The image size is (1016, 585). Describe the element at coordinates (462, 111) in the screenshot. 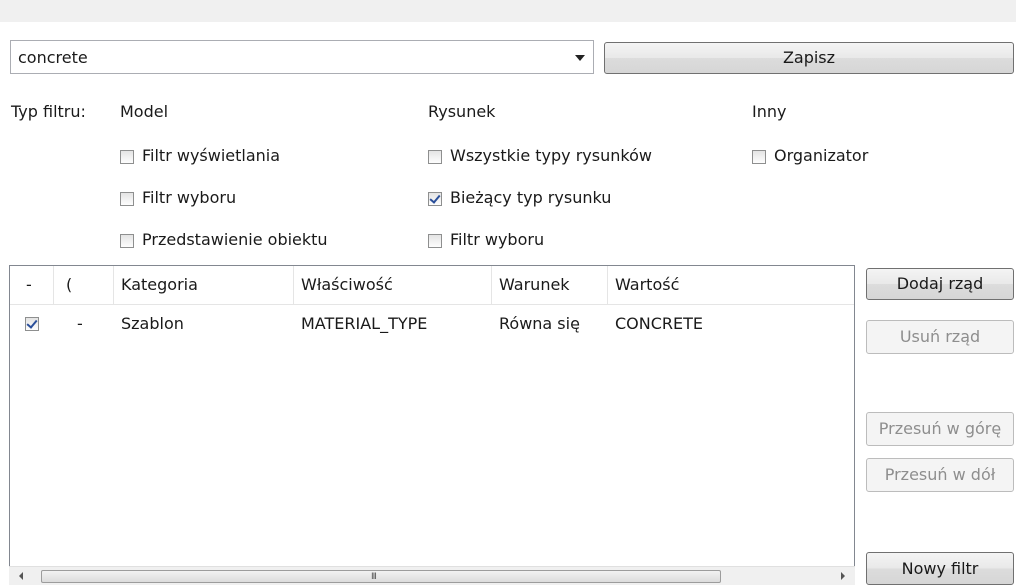

I see `group-heading-rysunek: Rysunek` at that location.